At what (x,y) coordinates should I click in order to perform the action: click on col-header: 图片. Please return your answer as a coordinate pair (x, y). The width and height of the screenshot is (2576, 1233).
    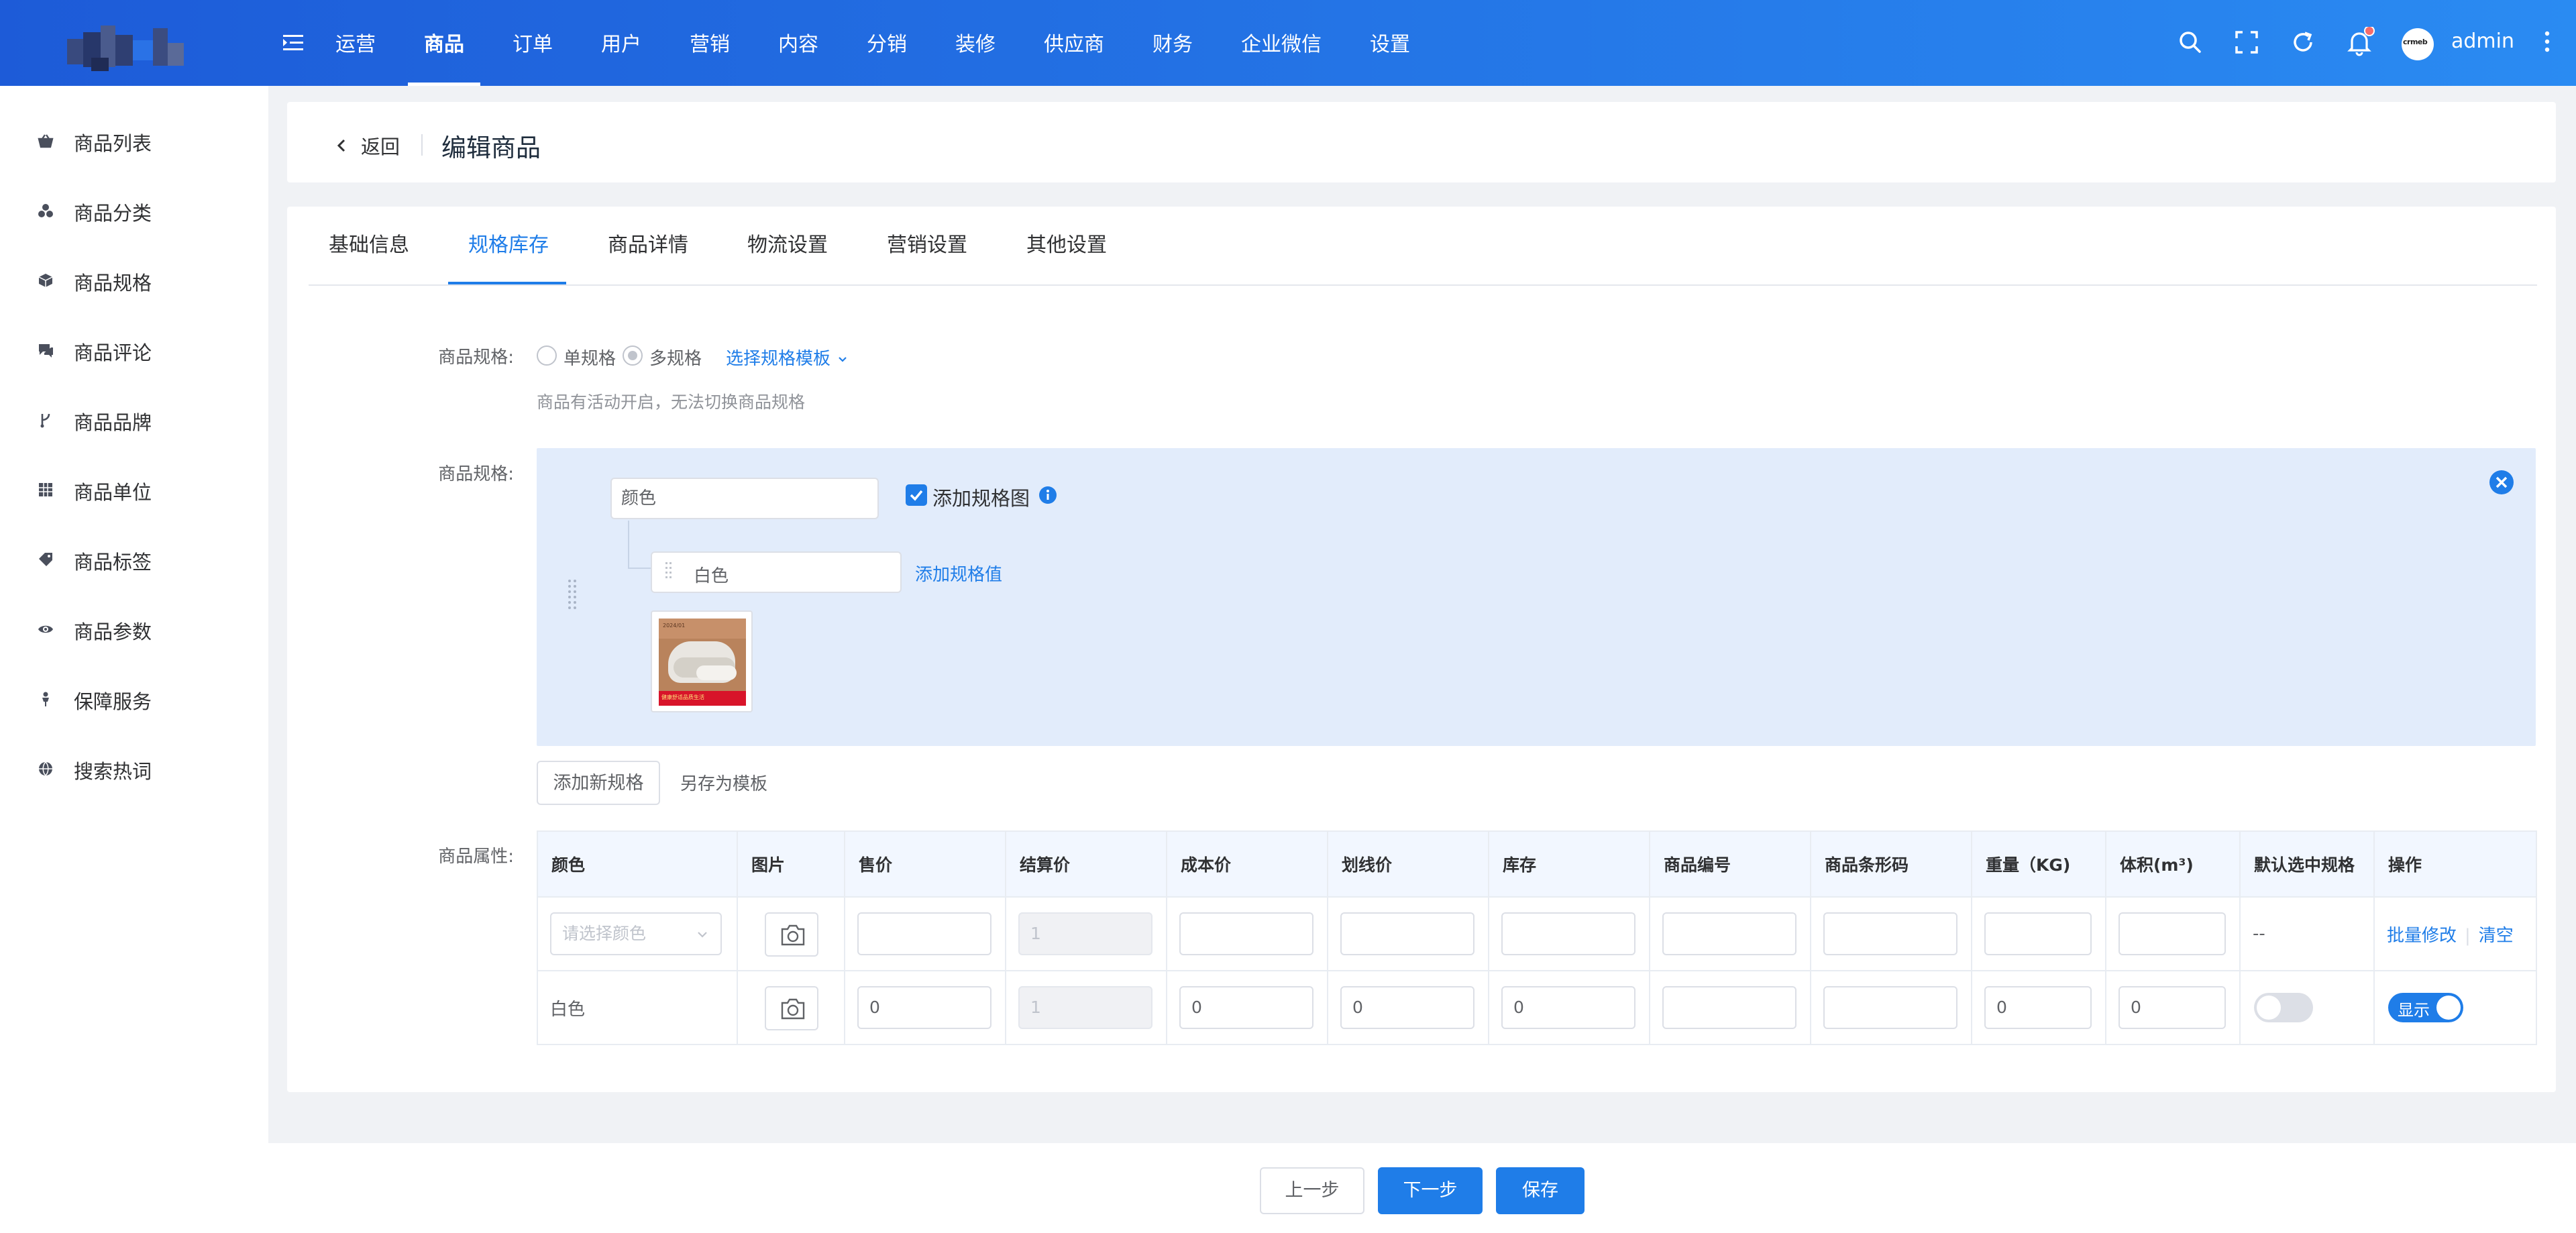
    Looking at the image, I should click on (791, 864).